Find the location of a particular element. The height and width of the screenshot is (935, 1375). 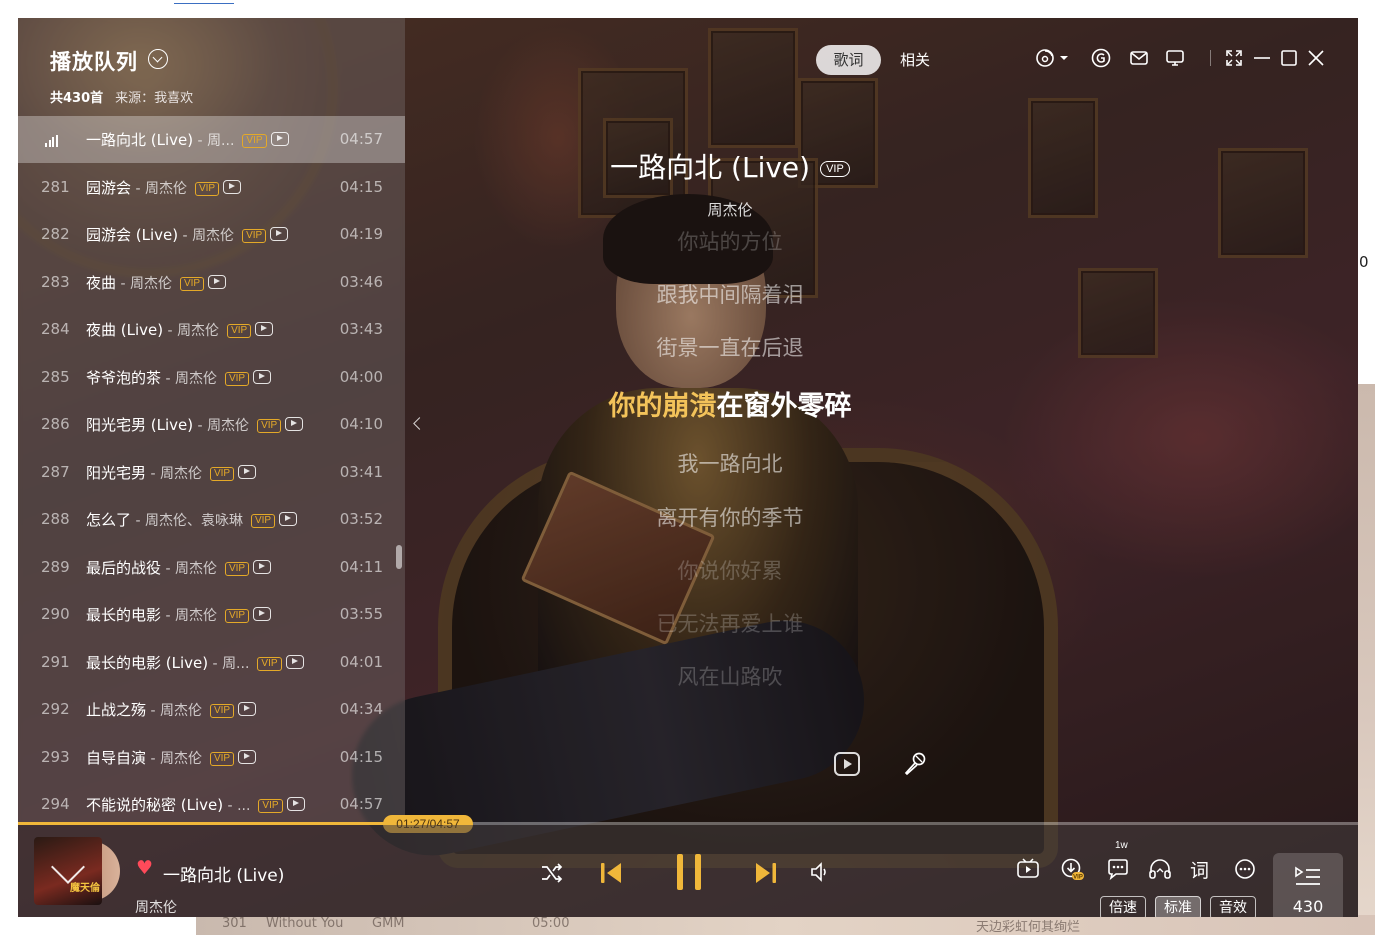

playlist-row: 294 不能说的秘密 (Live) - ... VIP 04:57 is located at coordinates (211, 803).